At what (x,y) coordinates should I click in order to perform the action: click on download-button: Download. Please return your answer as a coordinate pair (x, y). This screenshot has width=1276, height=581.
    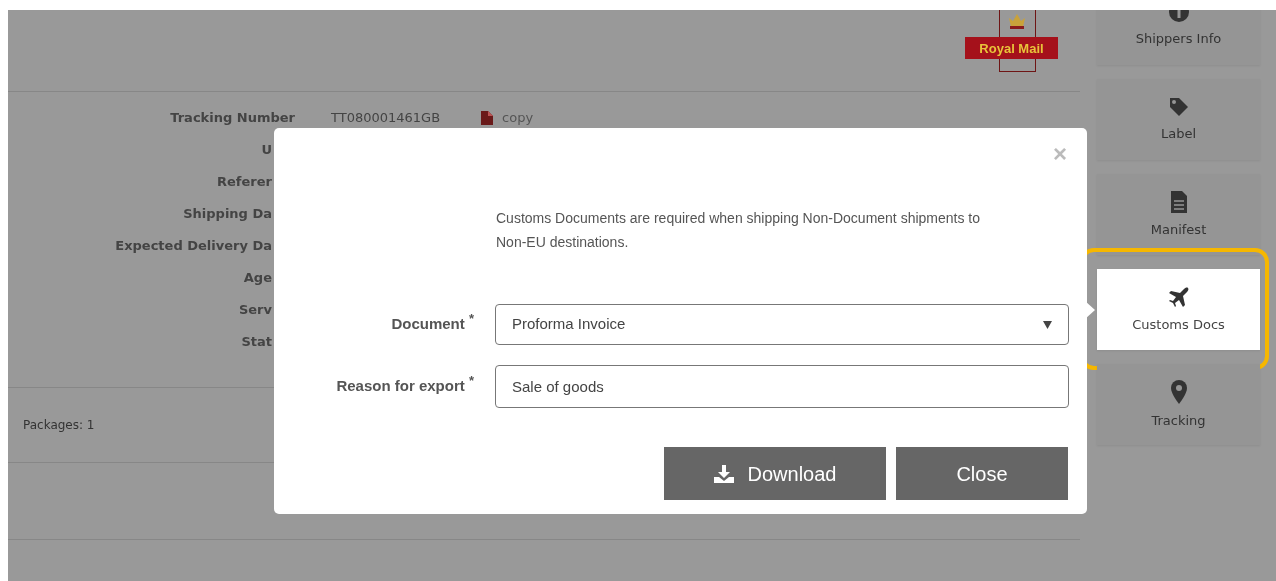
    Looking at the image, I should click on (775, 473).